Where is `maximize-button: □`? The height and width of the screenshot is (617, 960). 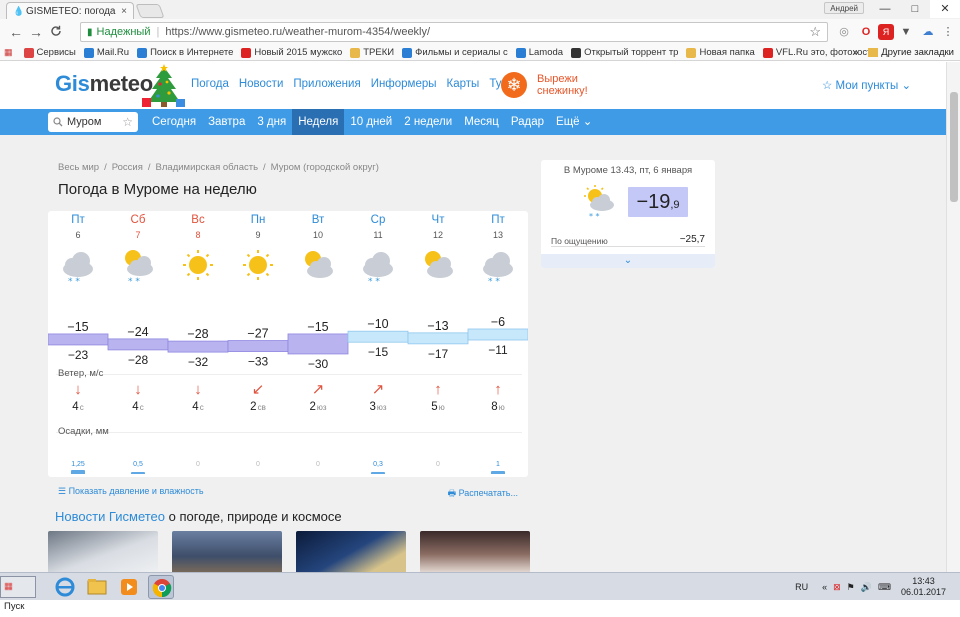
maximize-button: □ is located at coordinates (915, 9).